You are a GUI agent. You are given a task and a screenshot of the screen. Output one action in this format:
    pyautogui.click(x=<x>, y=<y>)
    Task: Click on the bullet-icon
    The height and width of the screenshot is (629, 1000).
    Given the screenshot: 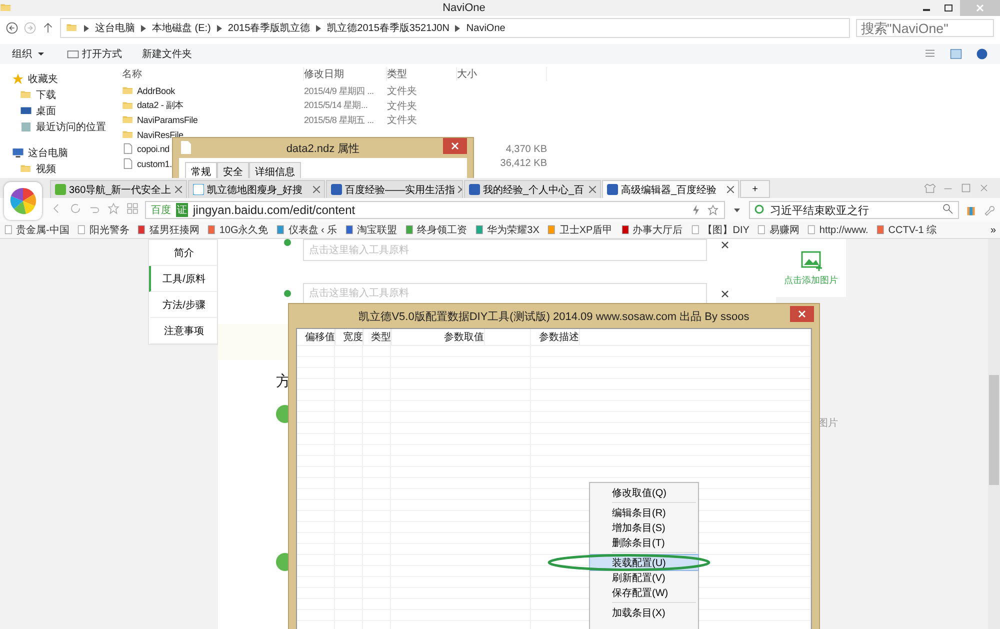 What is the action you would take?
    pyautogui.click(x=287, y=242)
    